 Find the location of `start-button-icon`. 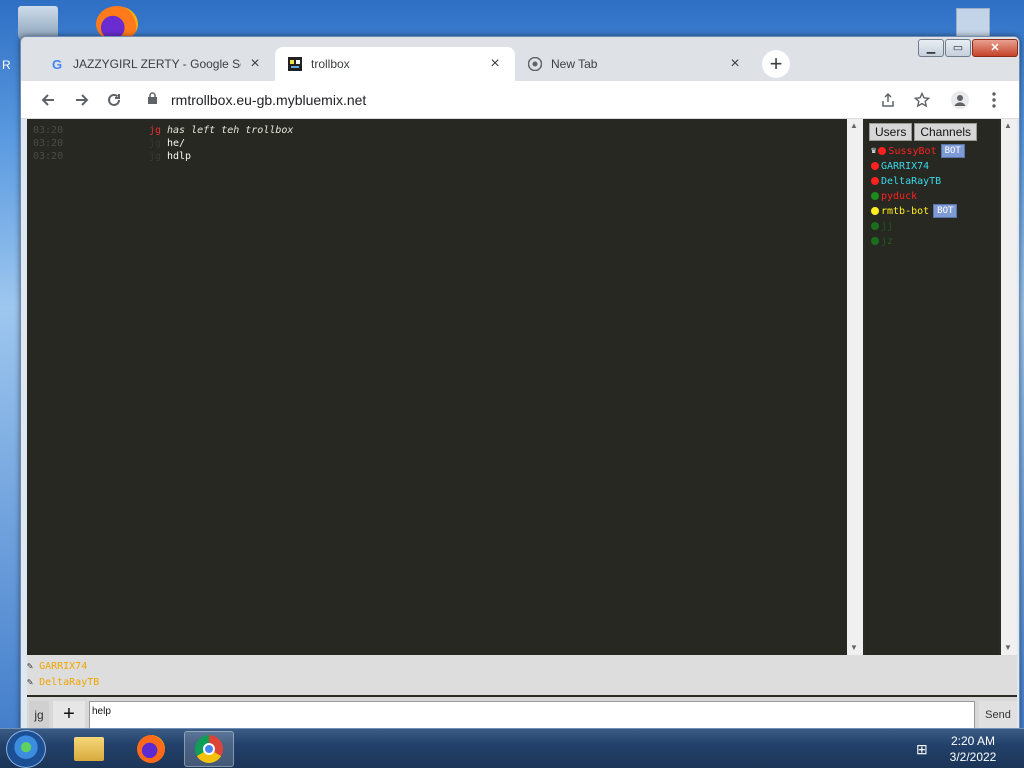

start-button-icon is located at coordinates (26, 749).